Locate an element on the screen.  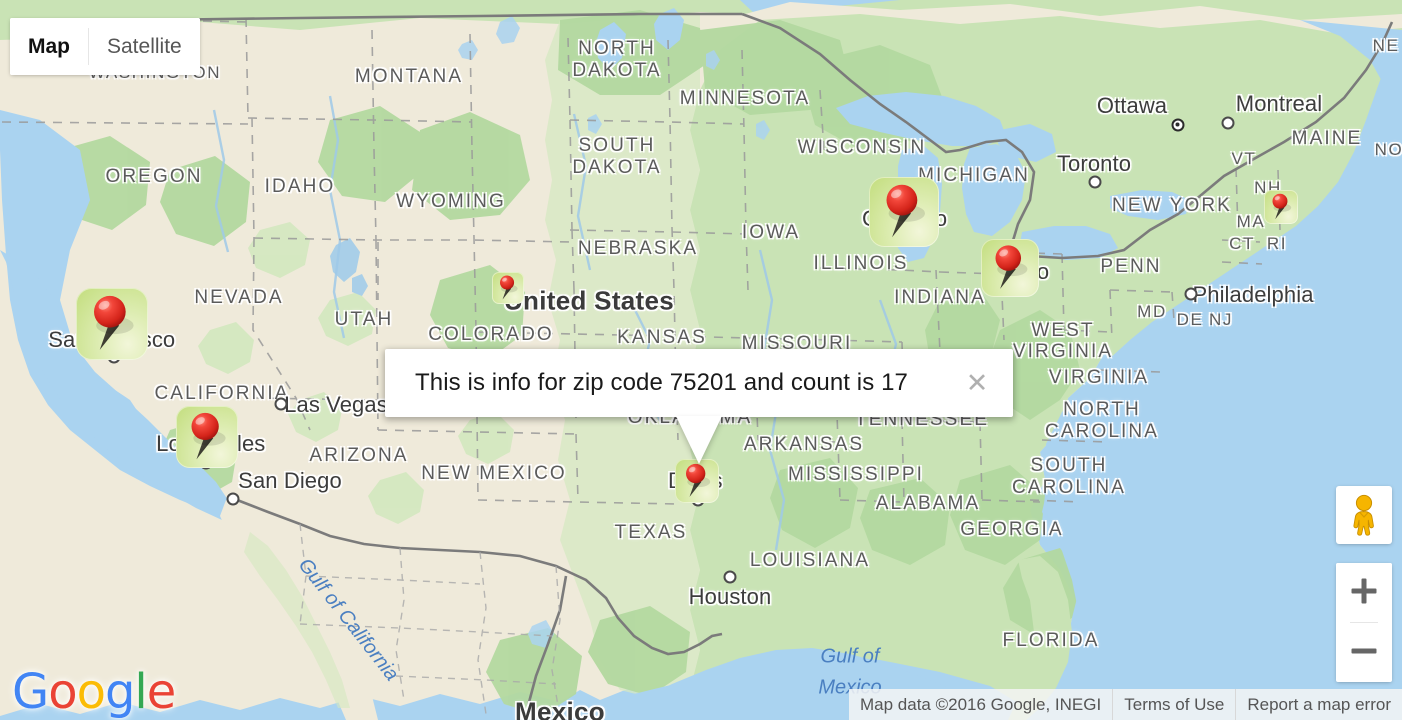
map-type-button-satellite: Satellite is located at coordinates (144, 46).